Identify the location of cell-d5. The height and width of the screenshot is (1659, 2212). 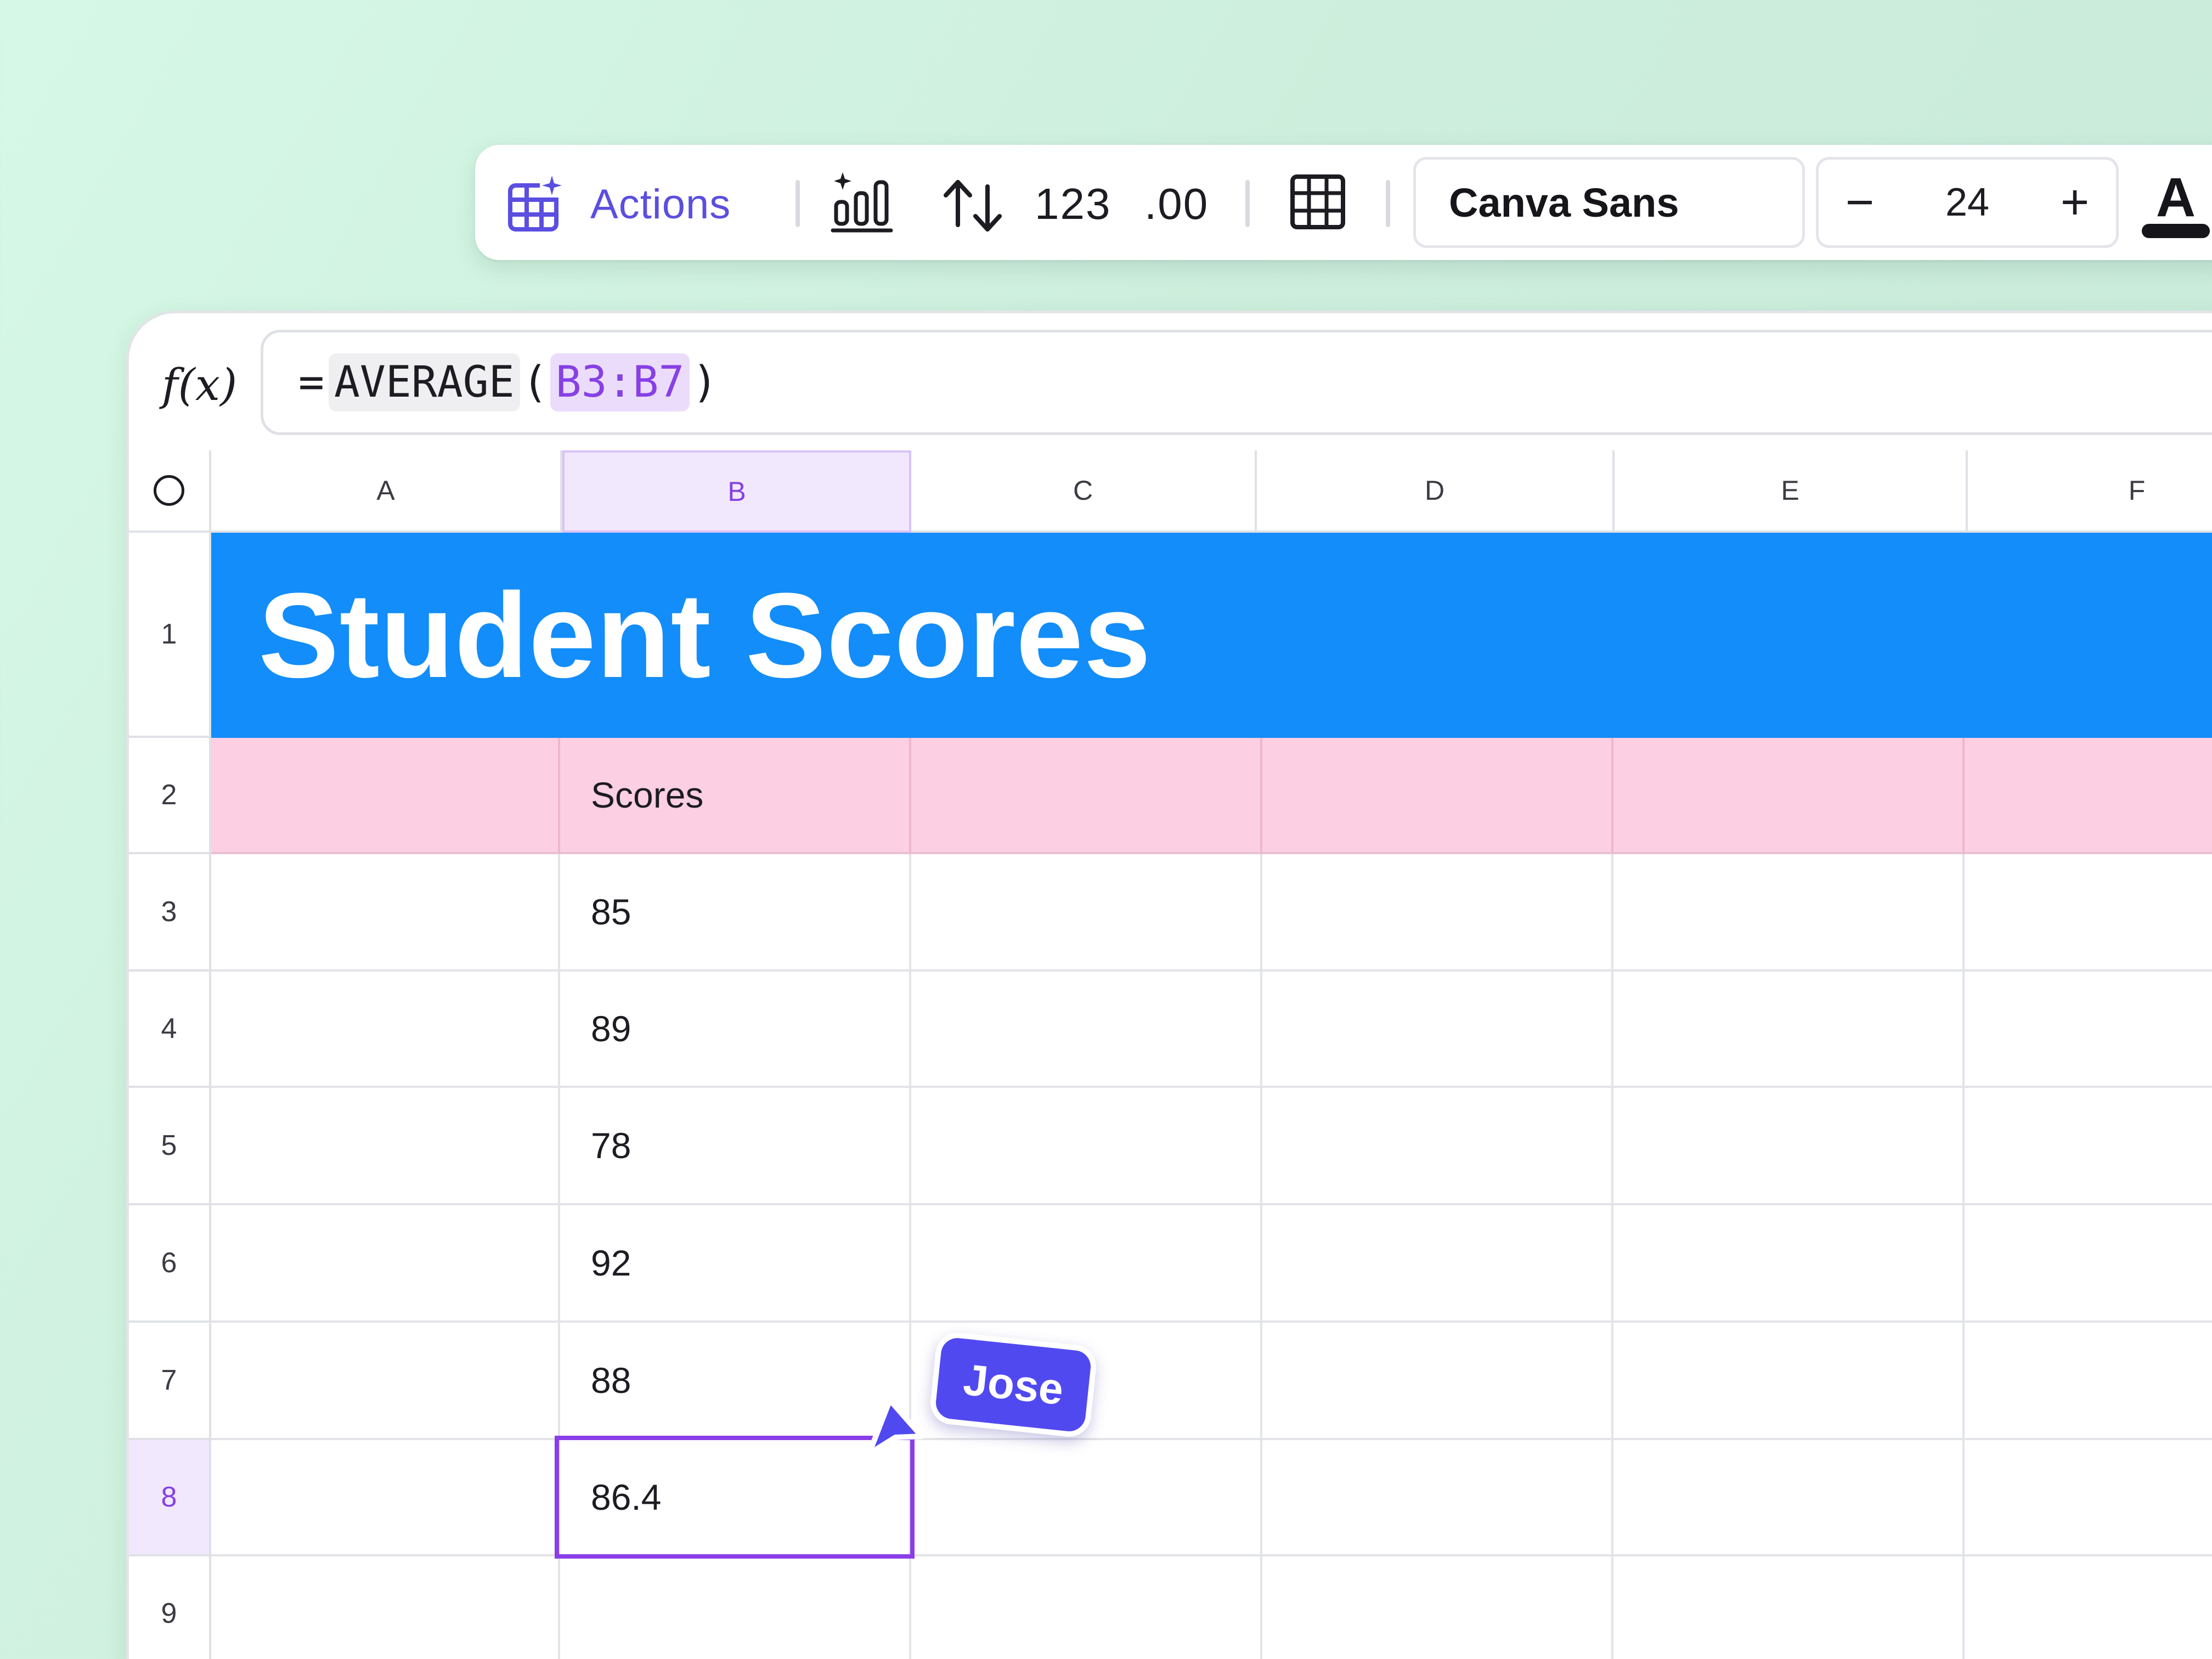
(1438, 1146).